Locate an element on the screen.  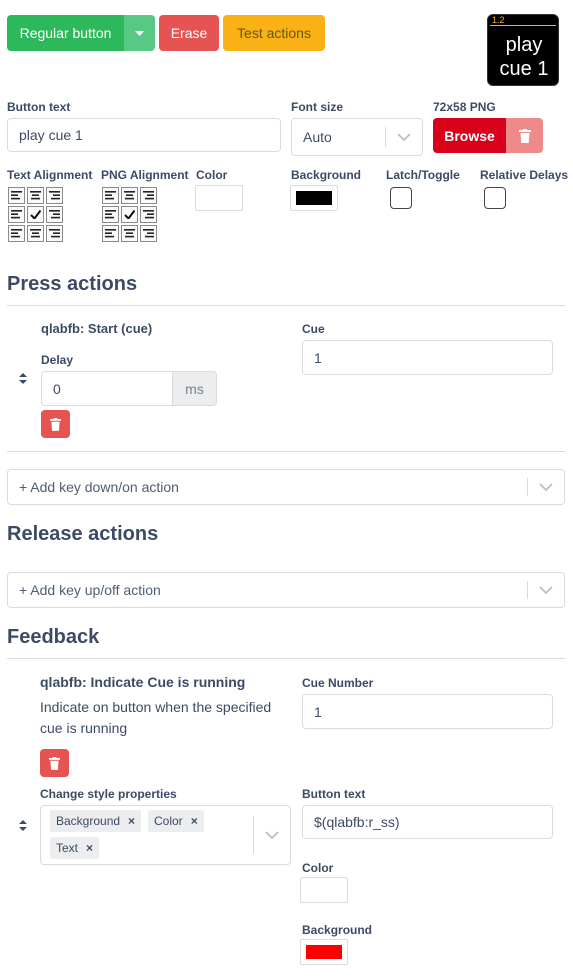
font-size-value: Auto is located at coordinates (317, 137).